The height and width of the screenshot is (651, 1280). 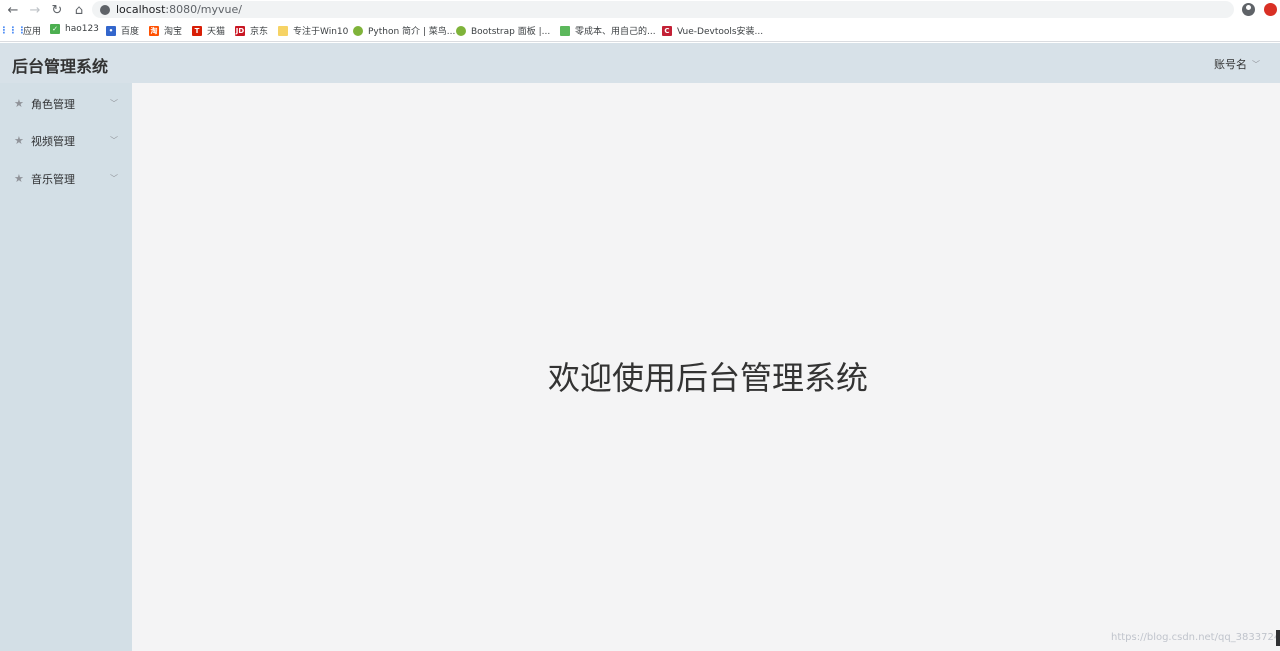 What do you see at coordinates (707, 378) in the screenshot?
I see `welcome-message: 欢迎使用后台管理系统` at bounding box center [707, 378].